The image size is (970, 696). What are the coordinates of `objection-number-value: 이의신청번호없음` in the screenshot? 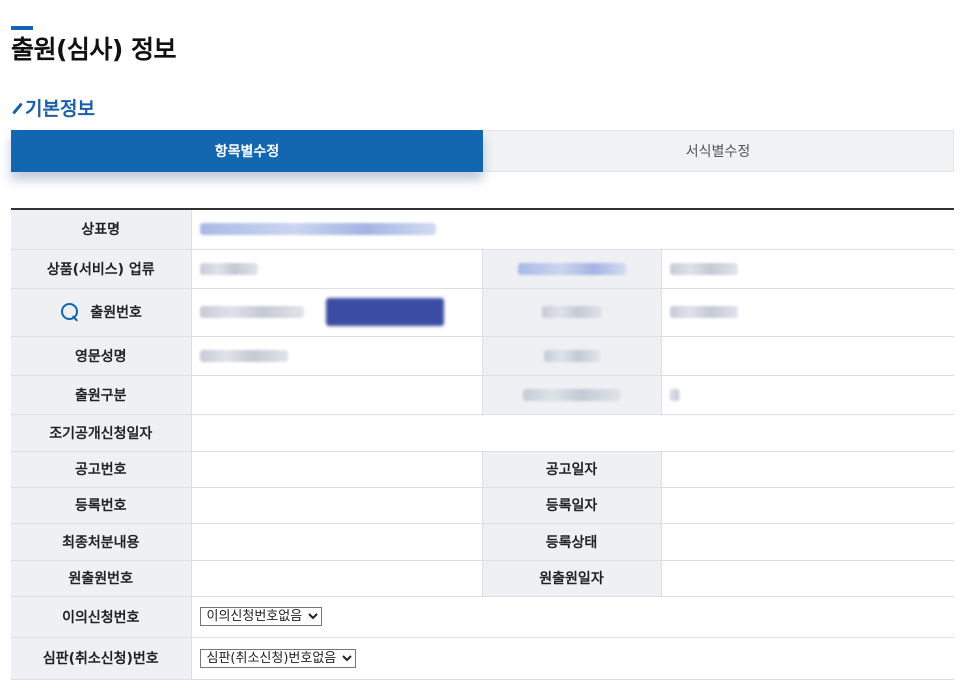 It's located at (573, 617).